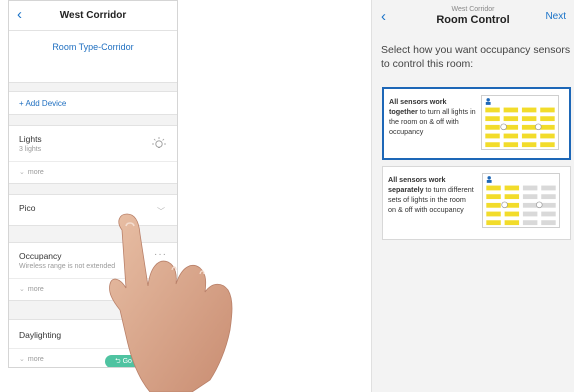  What do you see at coordinates (521, 200) in the screenshot?
I see `sensors-separately-diagram` at bounding box center [521, 200].